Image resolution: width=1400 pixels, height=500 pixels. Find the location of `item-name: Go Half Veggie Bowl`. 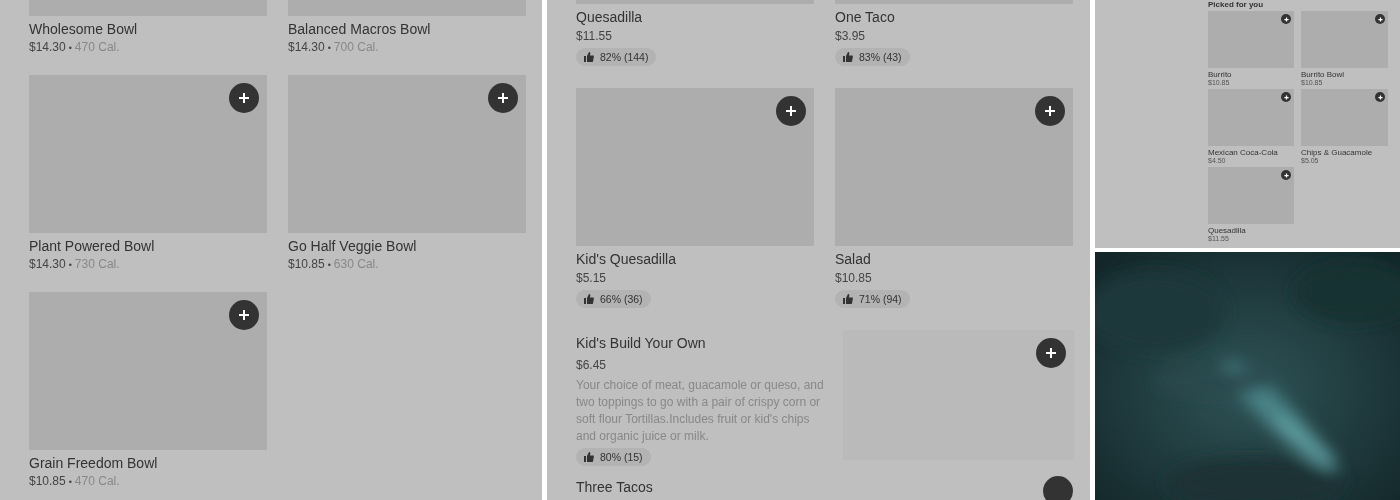

item-name: Go Half Veggie Bowl is located at coordinates (353, 246).